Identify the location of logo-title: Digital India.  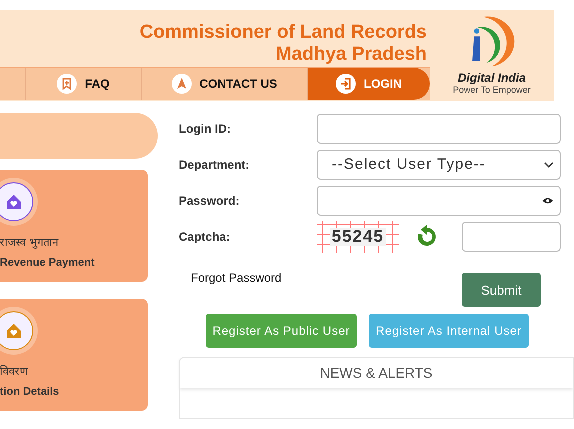
(492, 78).